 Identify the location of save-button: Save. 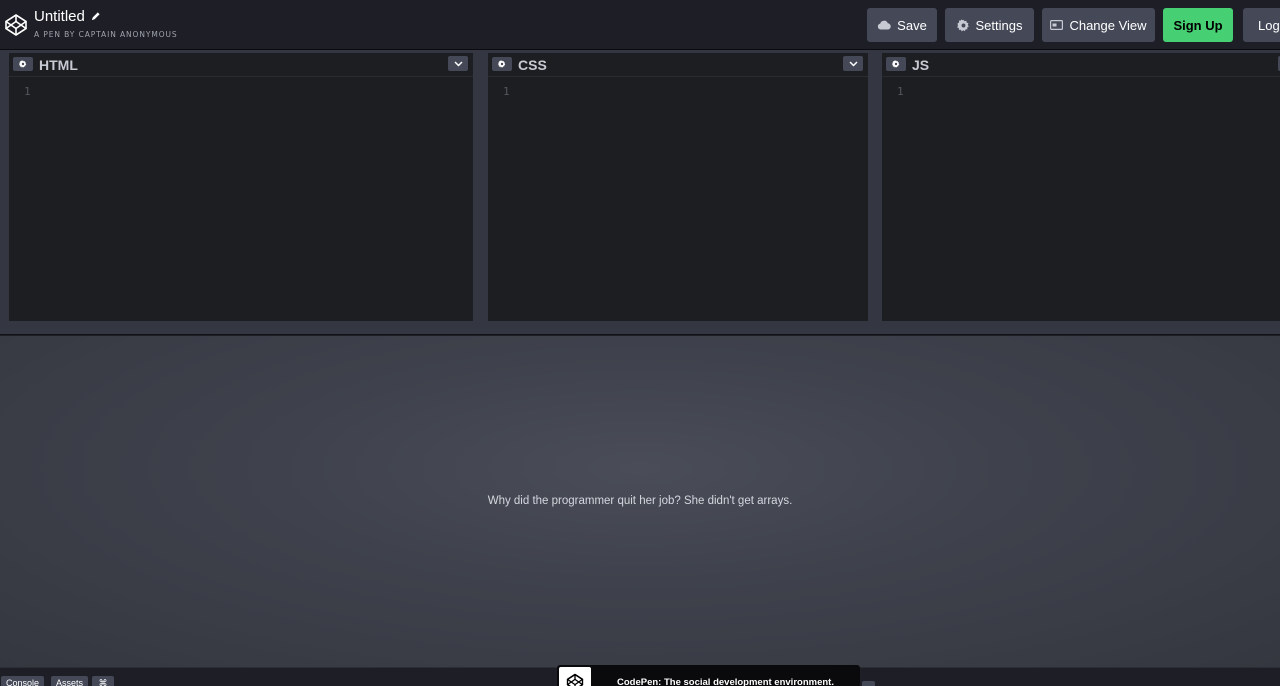
(902, 25).